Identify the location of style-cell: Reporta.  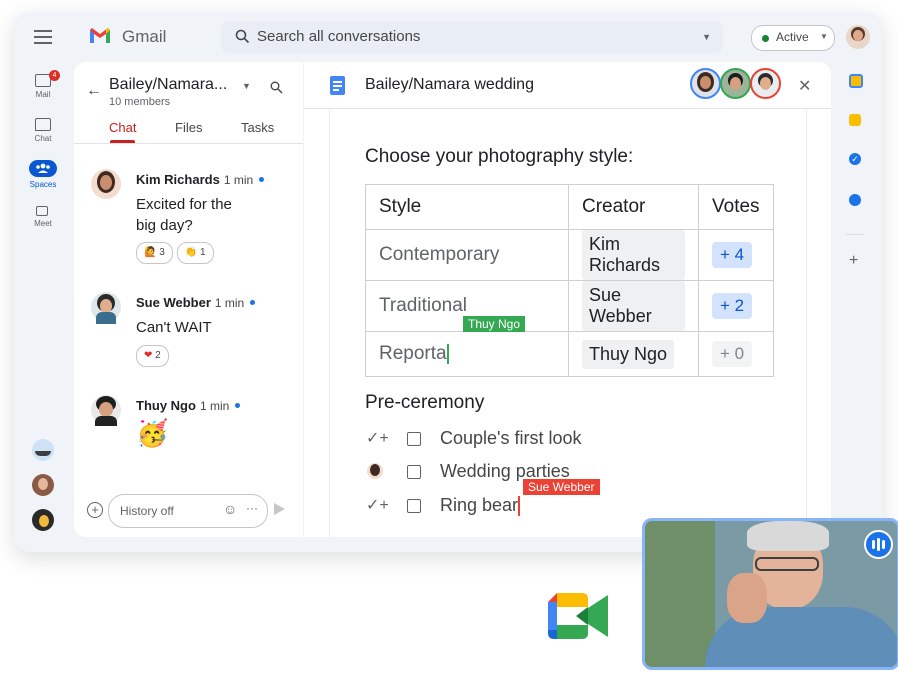
(467, 354).